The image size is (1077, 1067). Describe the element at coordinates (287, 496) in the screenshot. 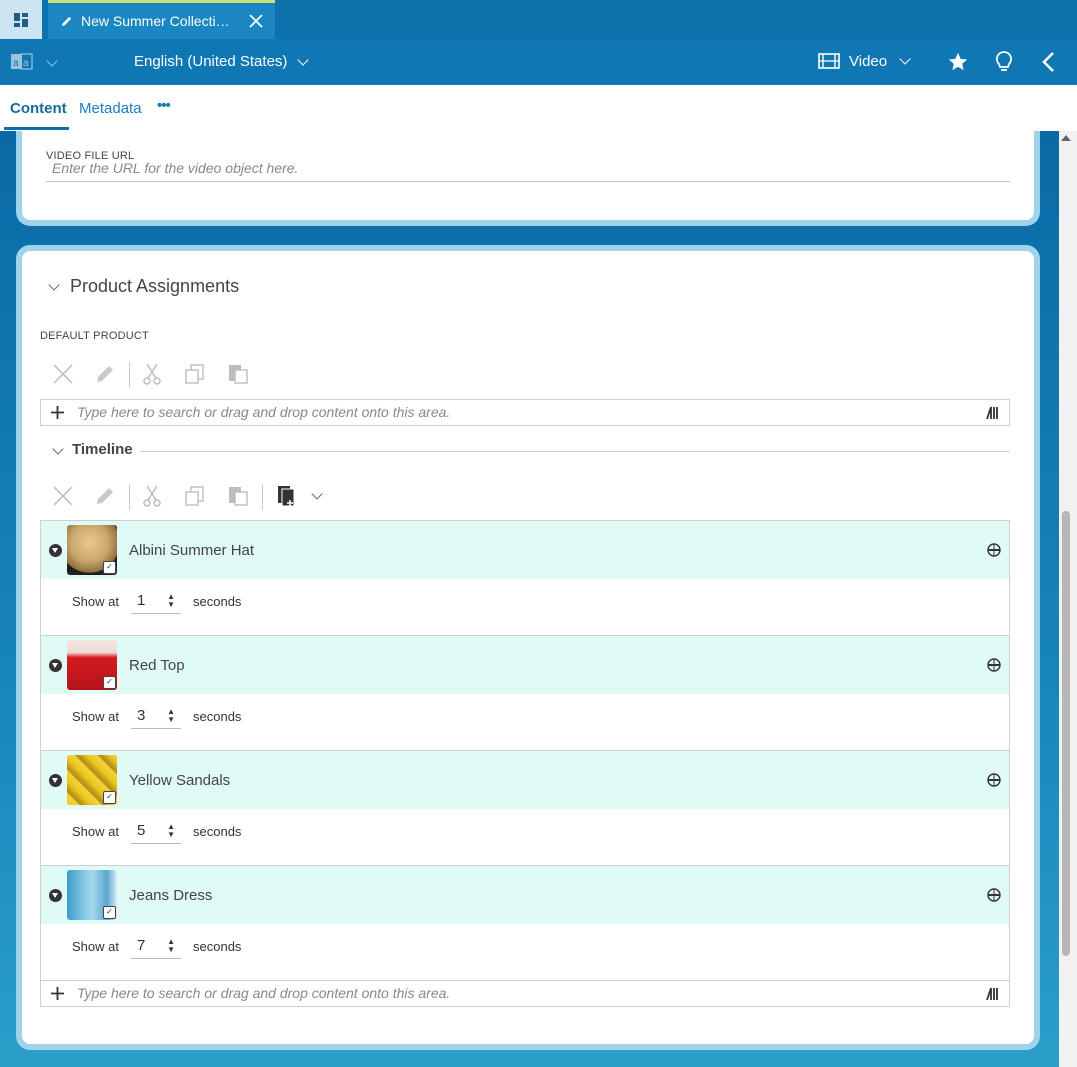

I see `add-item-button` at that location.